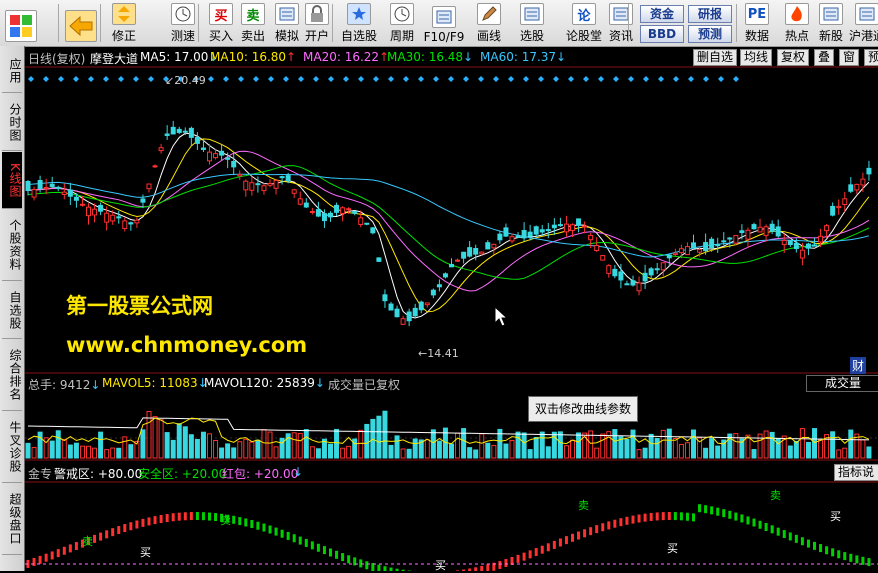 The height and width of the screenshot is (573, 878). Describe the element at coordinates (715, 57) in the screenshot. I see `header-button-0: 删自选` at that location.